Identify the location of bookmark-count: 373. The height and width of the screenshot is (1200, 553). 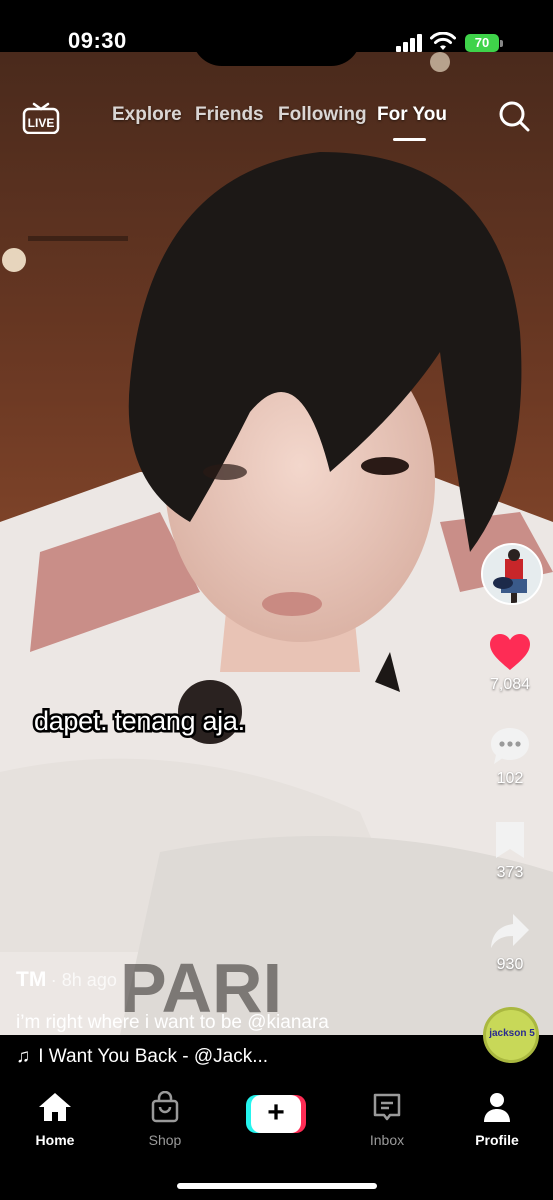
(510, 872).